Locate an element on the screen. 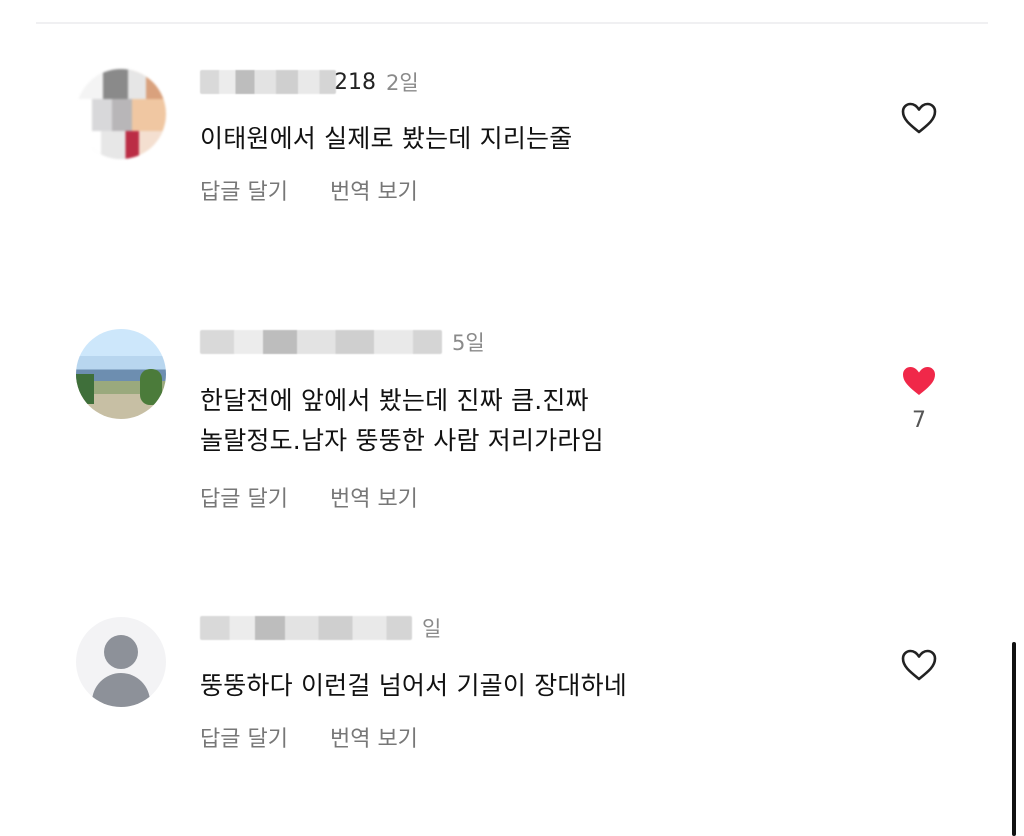  comment-text-line: 이태원에서 실제로 봤는데 지리는줄 is located at coordinates (386, 138).